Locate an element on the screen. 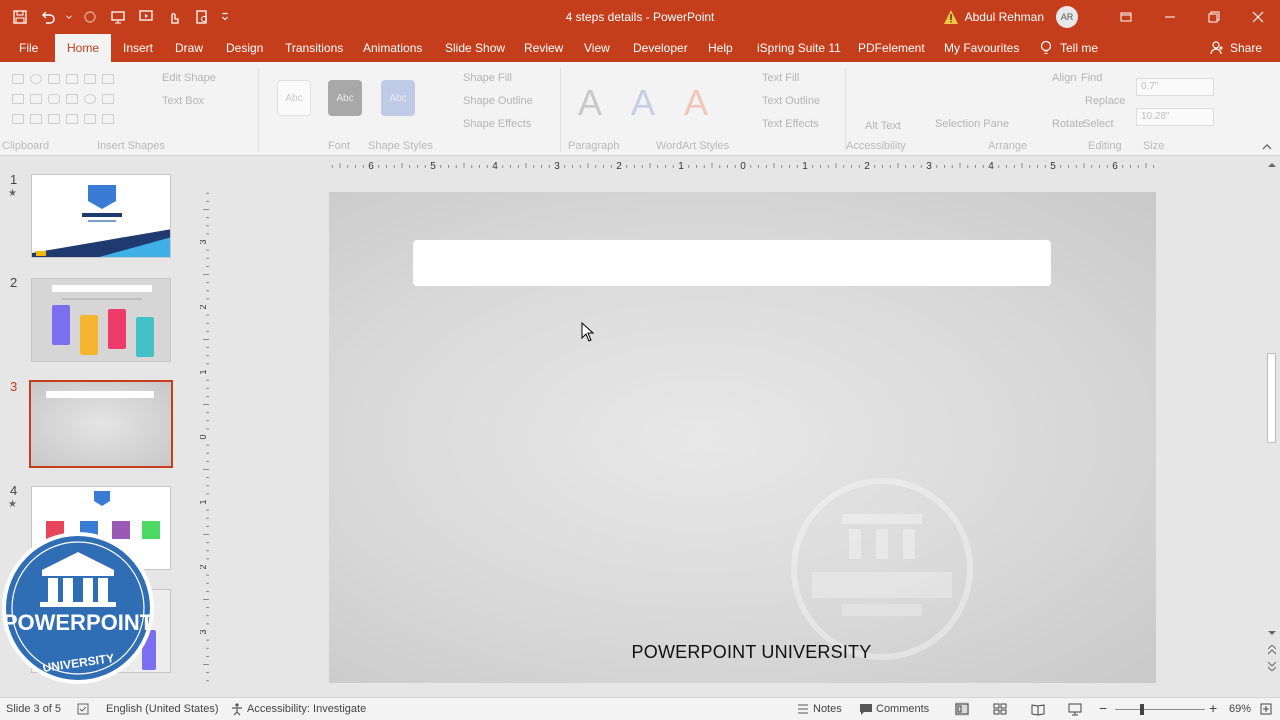 Image resolution: width=1280 pixels, height=720 pixels. tab-file: File is located at coordinates (28, 48).